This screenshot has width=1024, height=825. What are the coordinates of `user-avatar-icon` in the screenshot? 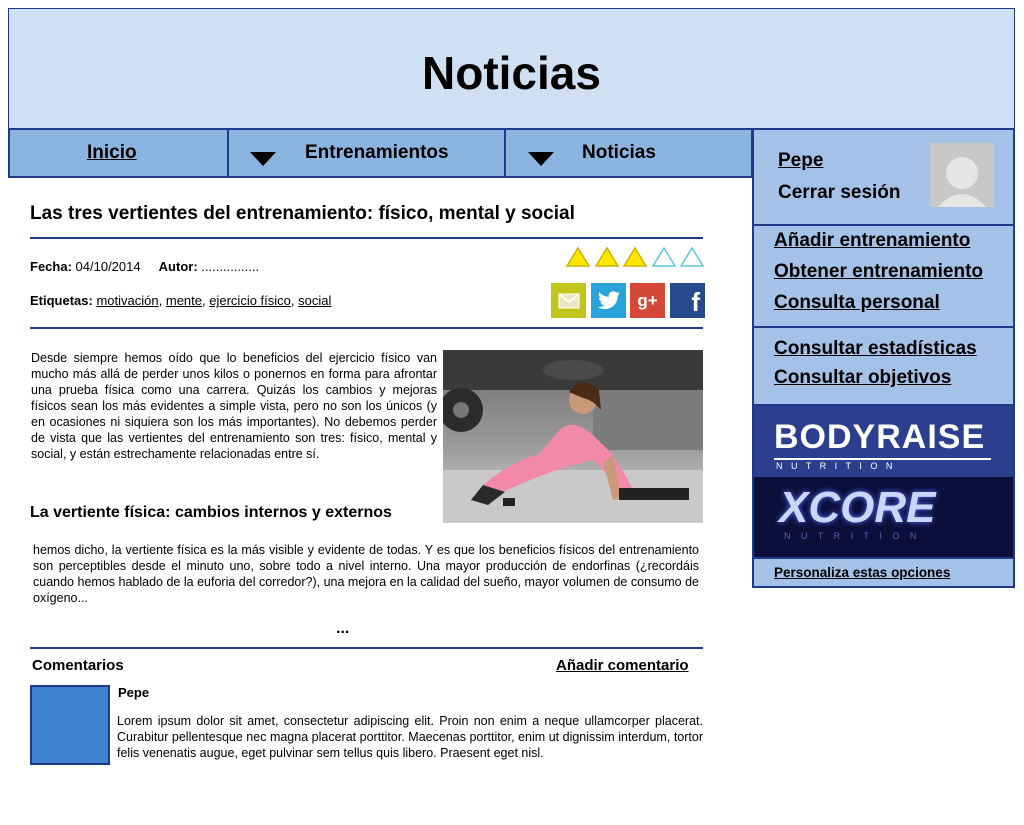 It's located at (962, 182).